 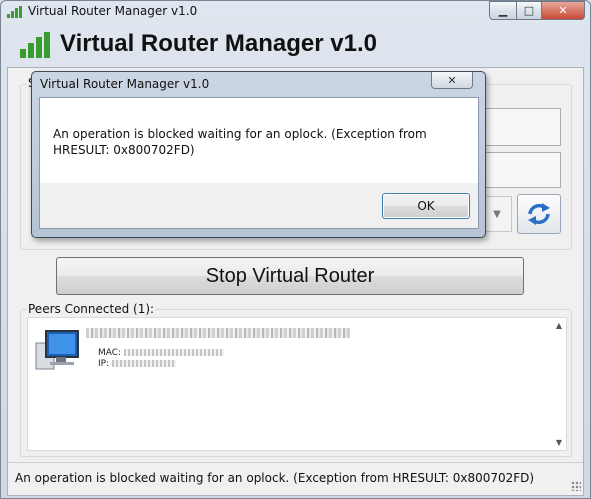 I want to click on shared-connection-dropdown: ▼, so click(x=497, y=214).